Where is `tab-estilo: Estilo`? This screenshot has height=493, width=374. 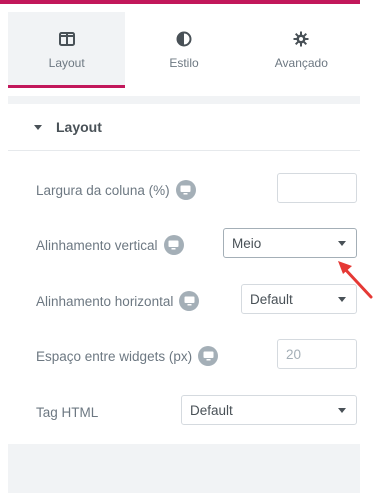
tab-estilo: Estilo is located at coordinates (183, 50).